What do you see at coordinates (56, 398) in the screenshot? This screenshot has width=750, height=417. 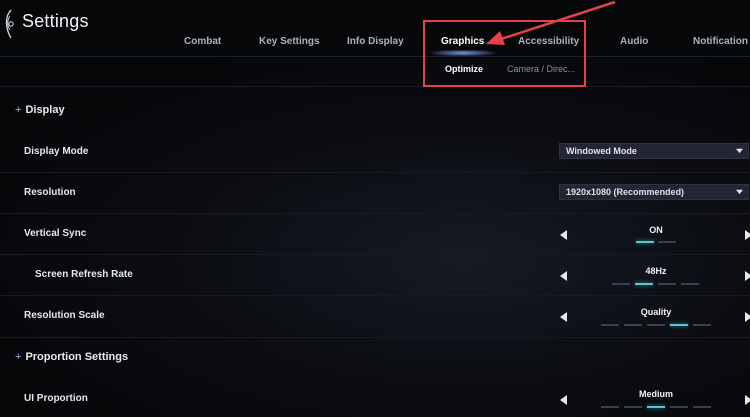 I see `ui-proportion-label: UI Proportion` at bounding box center [56, 398].